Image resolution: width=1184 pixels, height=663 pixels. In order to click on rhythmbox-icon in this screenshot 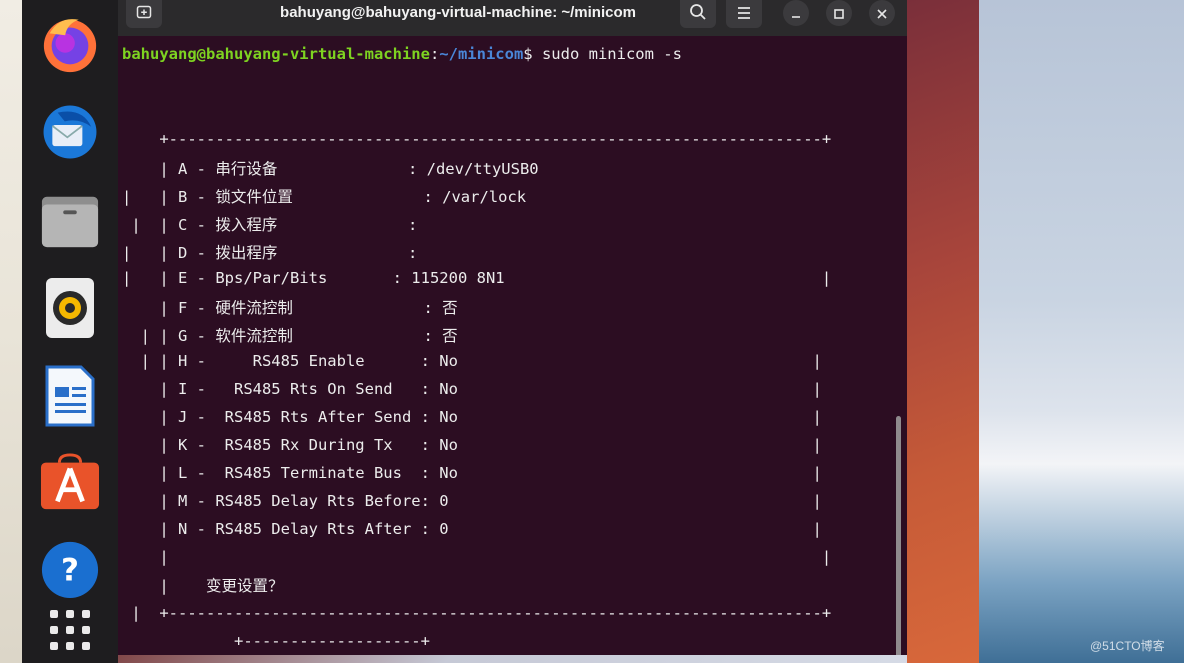, I will do `click(70, 308)`.